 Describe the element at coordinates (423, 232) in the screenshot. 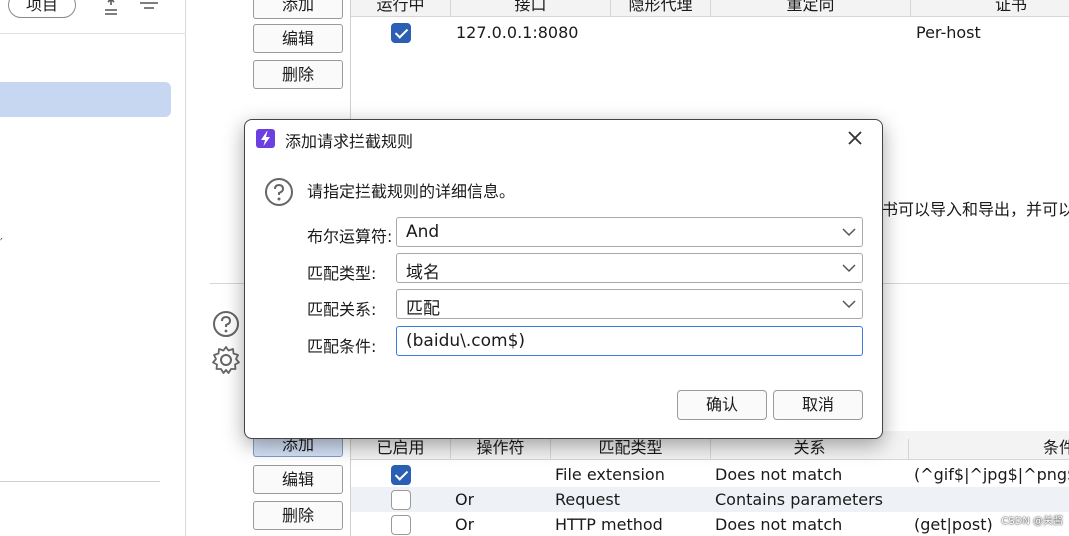

I see `select-value: And` at that location.